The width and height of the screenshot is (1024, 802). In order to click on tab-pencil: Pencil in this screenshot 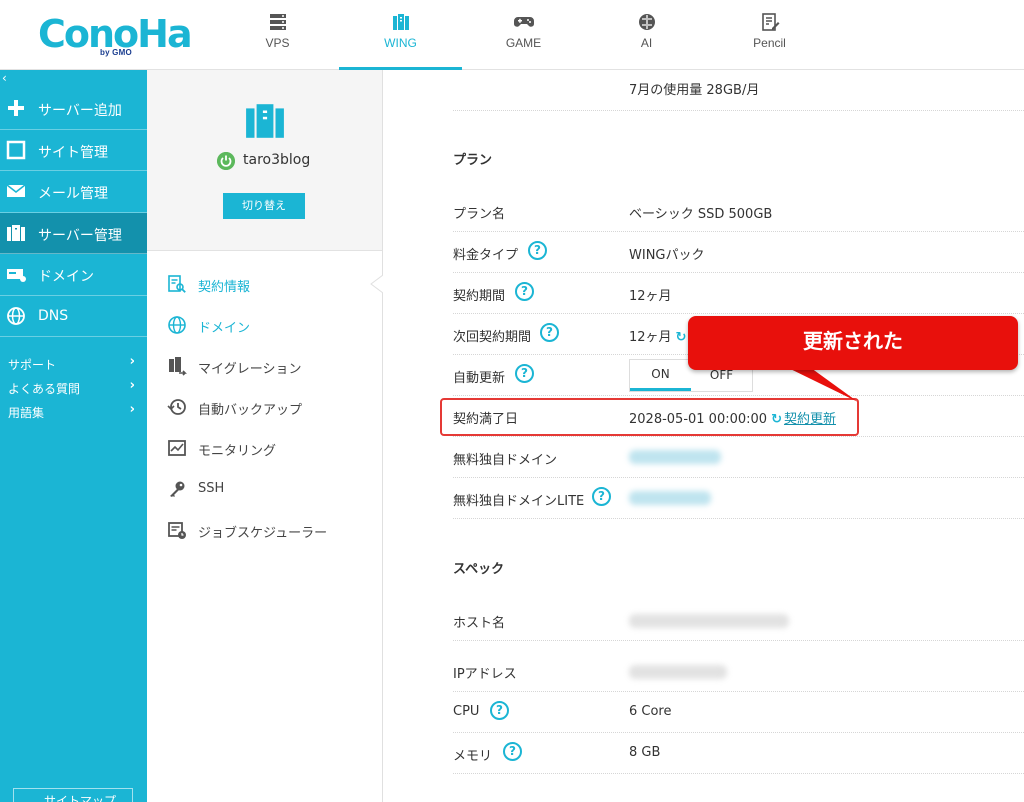, I will do `click(769, 35)`.